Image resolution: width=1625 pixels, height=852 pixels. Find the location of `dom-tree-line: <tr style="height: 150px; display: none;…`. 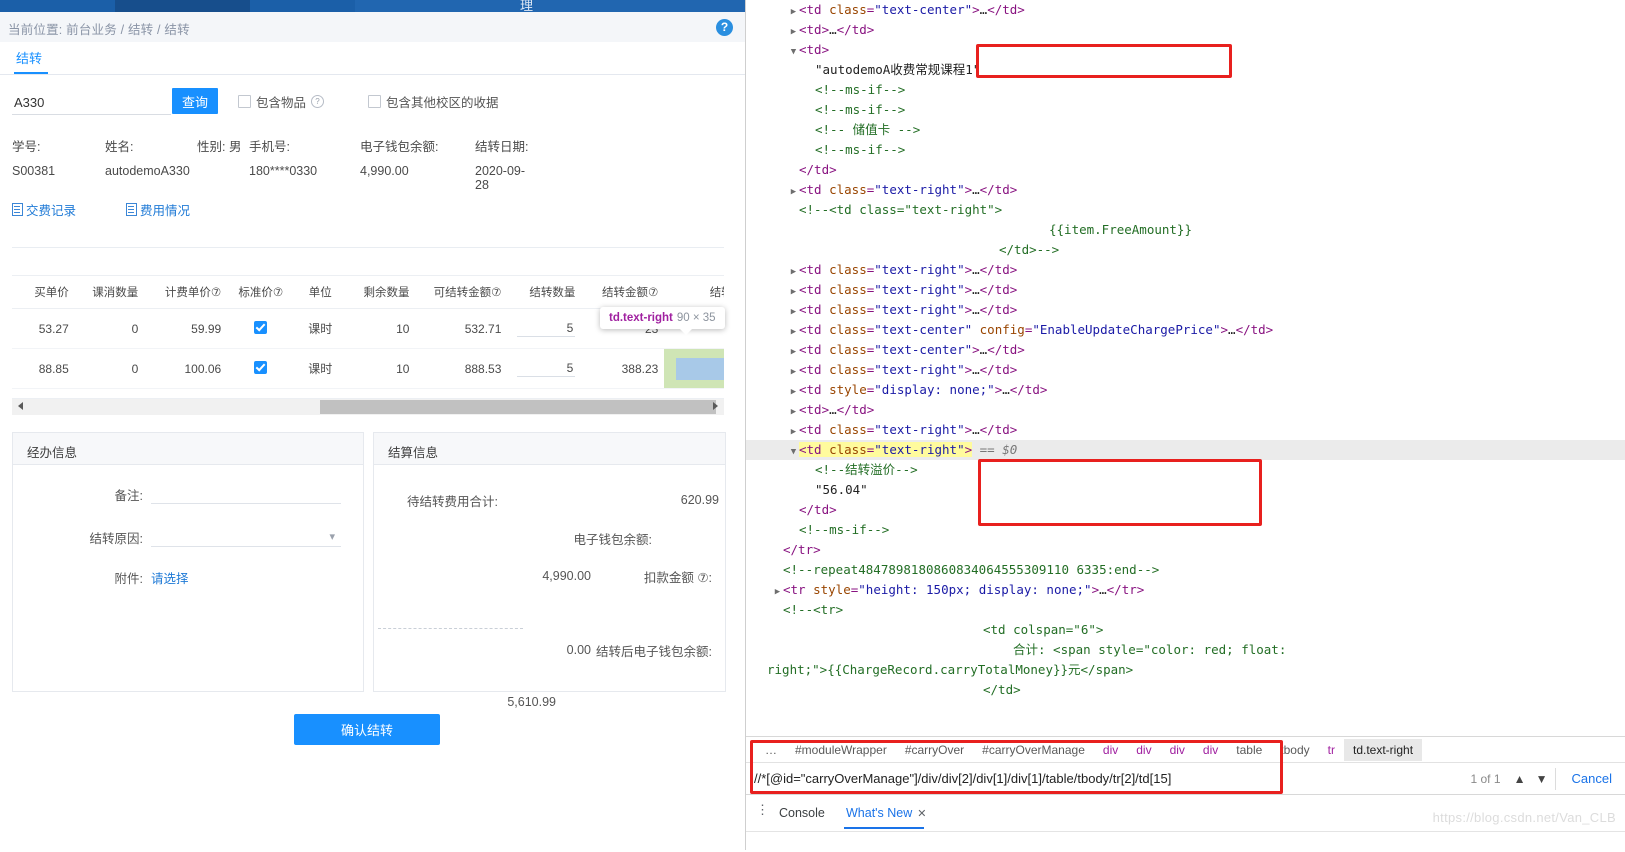

dom-tree-line: <tr style="height: 150px; display: none;… is located at coordinates (1185, 590).